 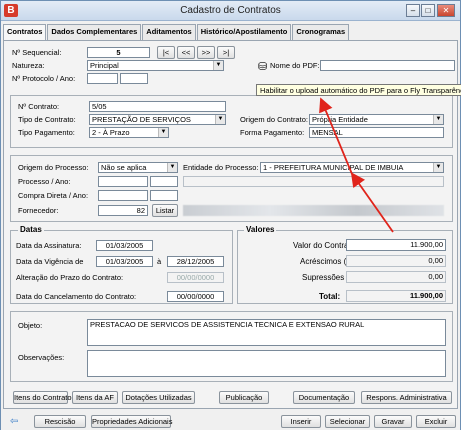 What do you see at coordinates (356, 165) in the screenshot?
I see `annotation-arrow` at bounding box center [356, 165].